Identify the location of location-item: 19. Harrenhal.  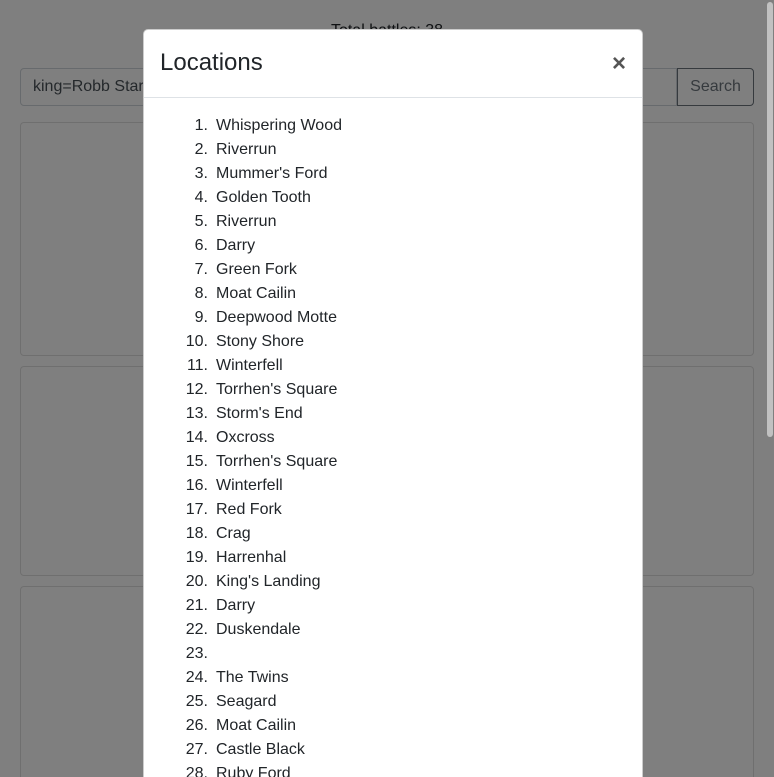
(393, 558).